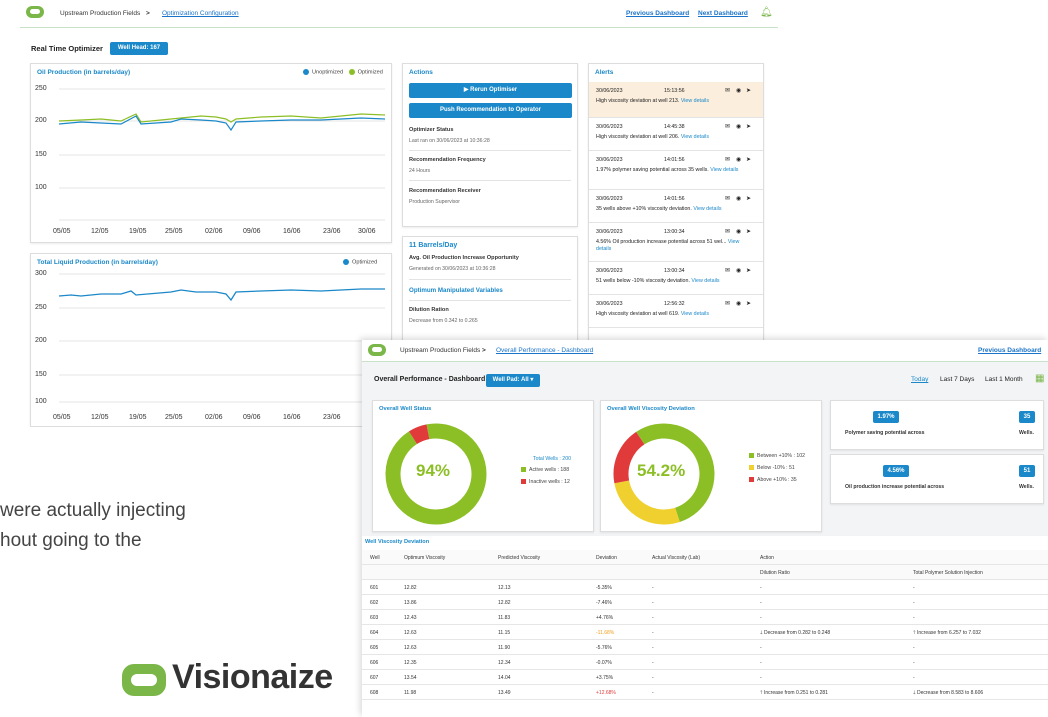 The image size is (1048, 717). I want to click on range-7days-tab: Last 7 Days, so click(957, 379).